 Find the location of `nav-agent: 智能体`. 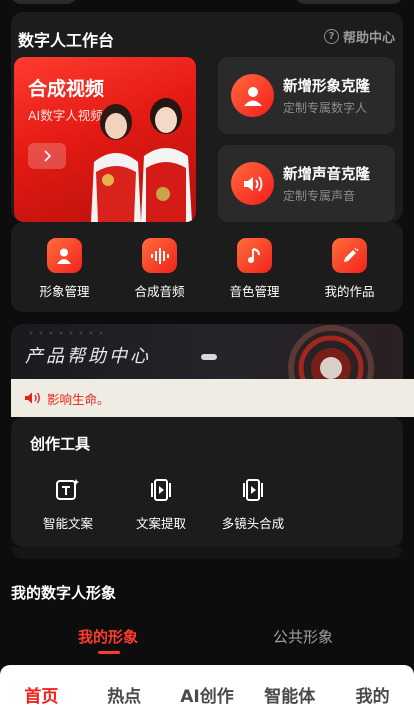

nav-agent: 智能体 is located at coordinates (289, 694).